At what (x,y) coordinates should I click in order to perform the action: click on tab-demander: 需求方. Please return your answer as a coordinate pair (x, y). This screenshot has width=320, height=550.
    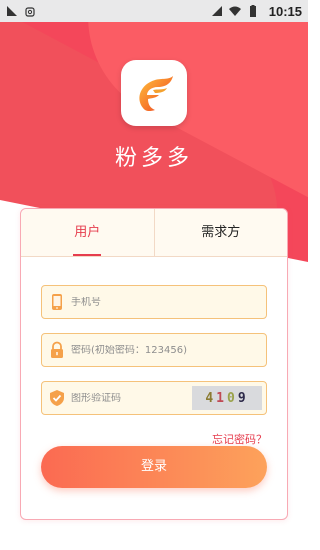
    Looking at the image, I should click on (220, 232).